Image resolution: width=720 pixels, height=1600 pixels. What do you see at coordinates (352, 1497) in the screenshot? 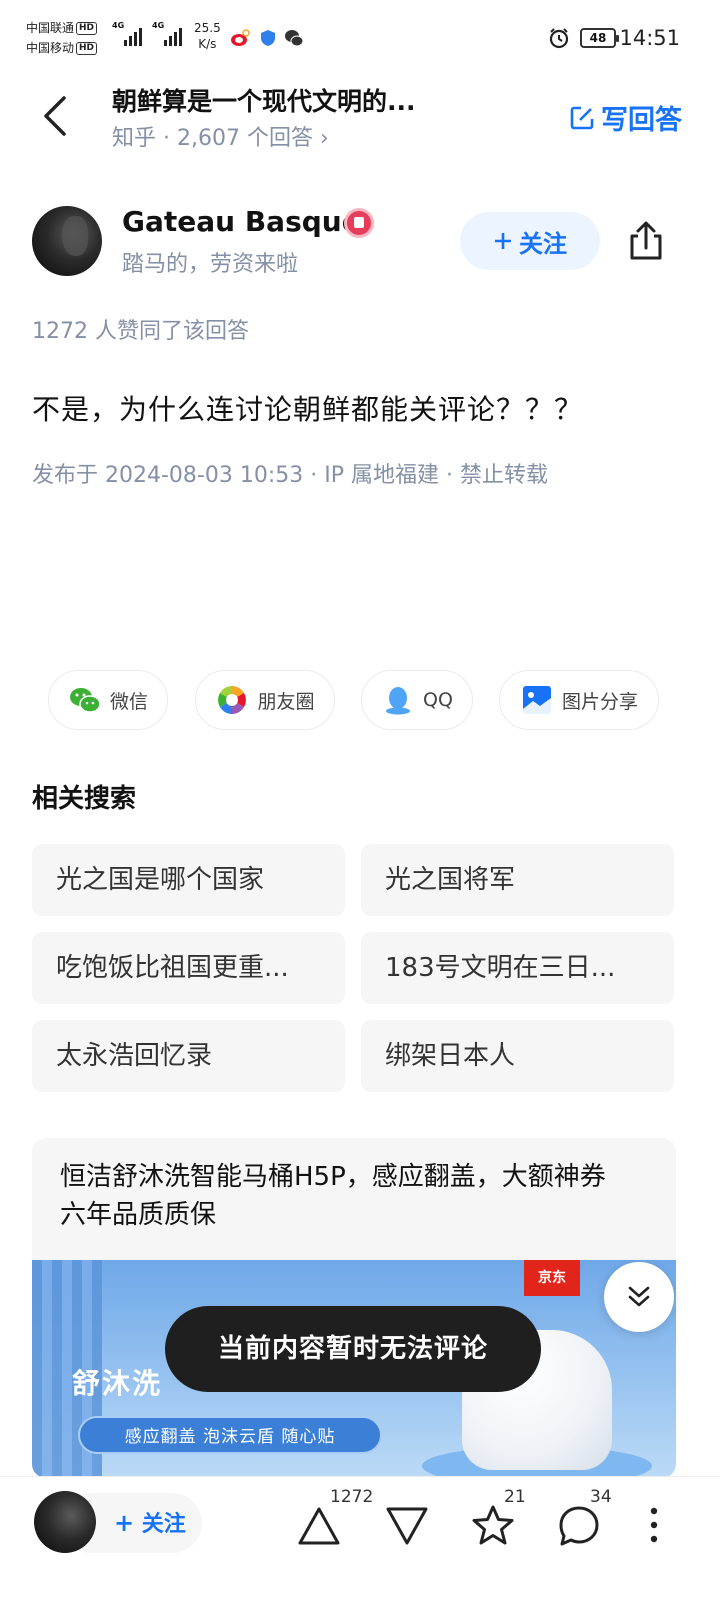
I see `upvote-count: 1272` at bounding box center [352, 1497].